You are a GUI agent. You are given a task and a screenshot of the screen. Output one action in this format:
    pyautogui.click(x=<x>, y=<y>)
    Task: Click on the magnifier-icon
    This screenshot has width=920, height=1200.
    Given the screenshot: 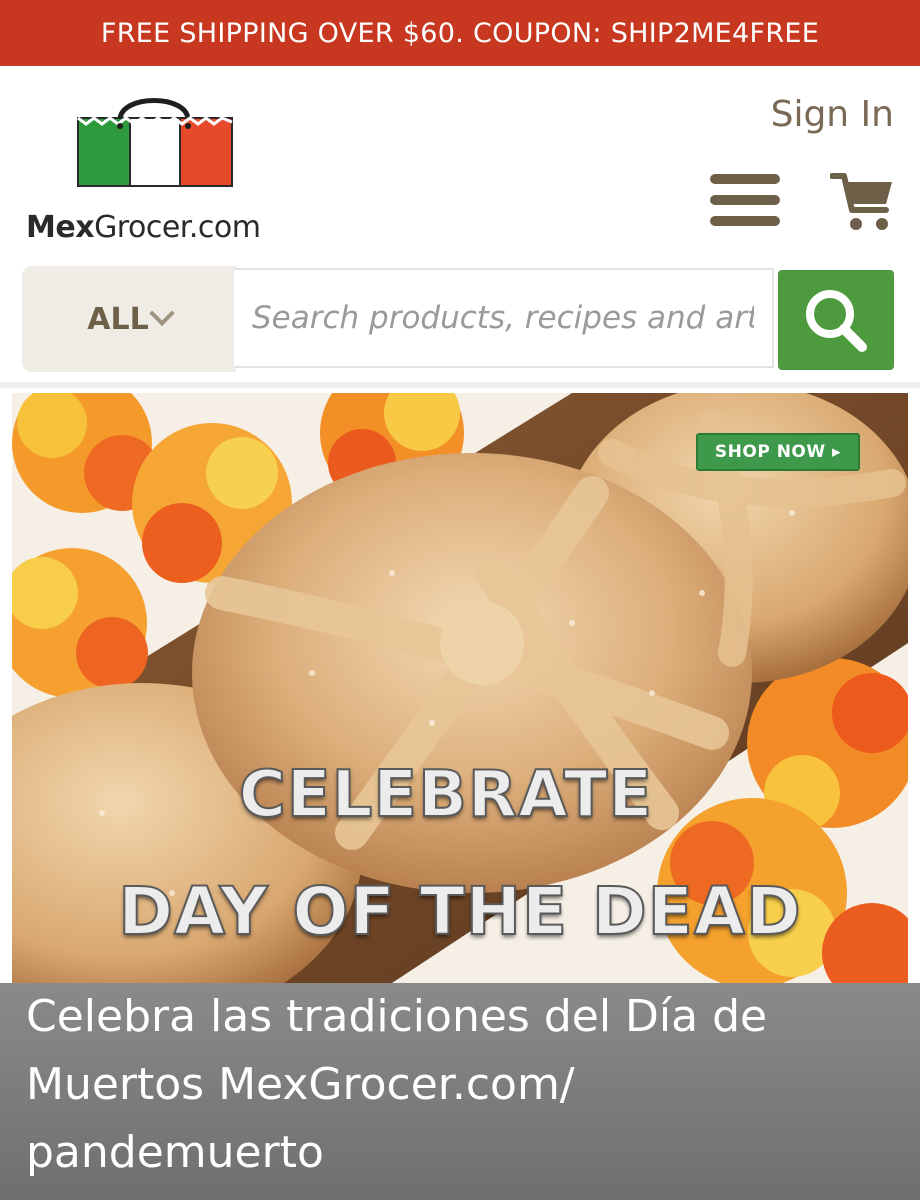 What is the action you would take?
    pyautogui.click(x=836, y=321)
    